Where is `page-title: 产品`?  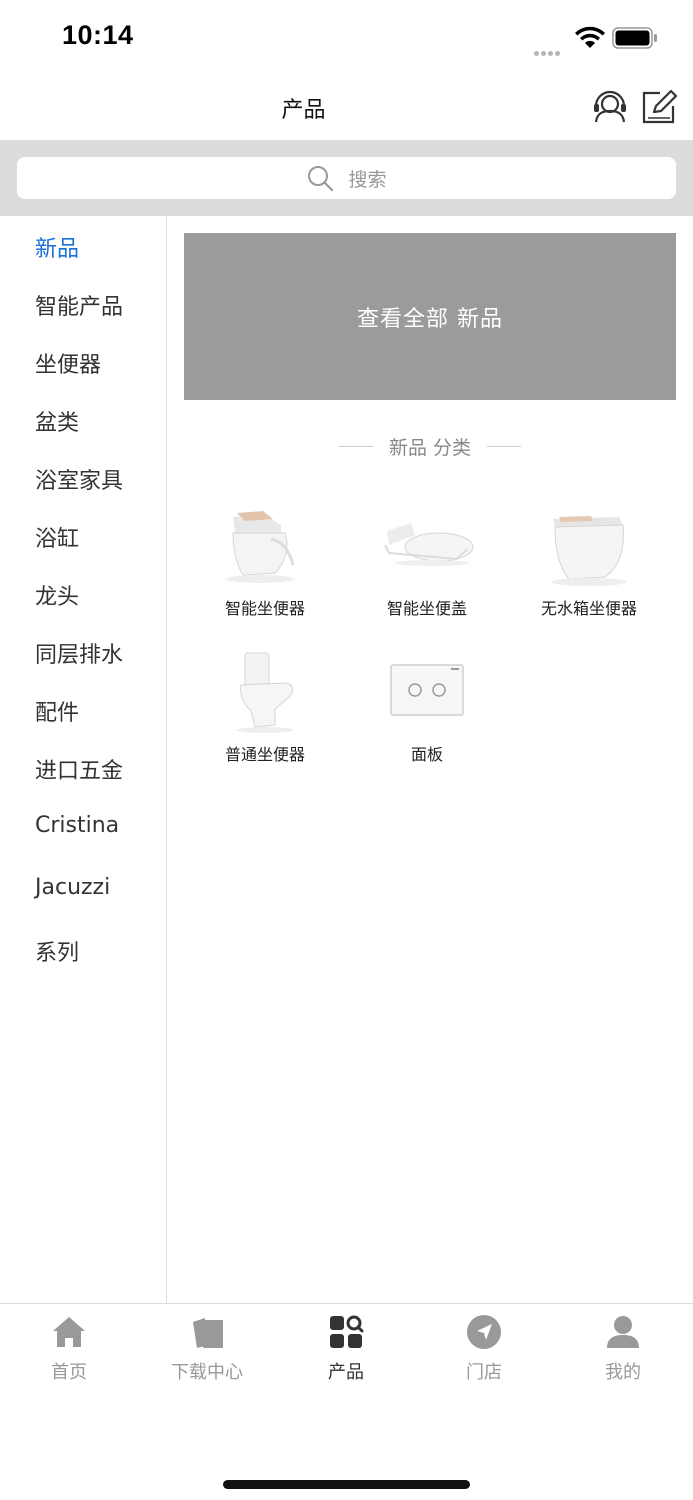 page-title: 产品 is located at coordinates (303, 110).